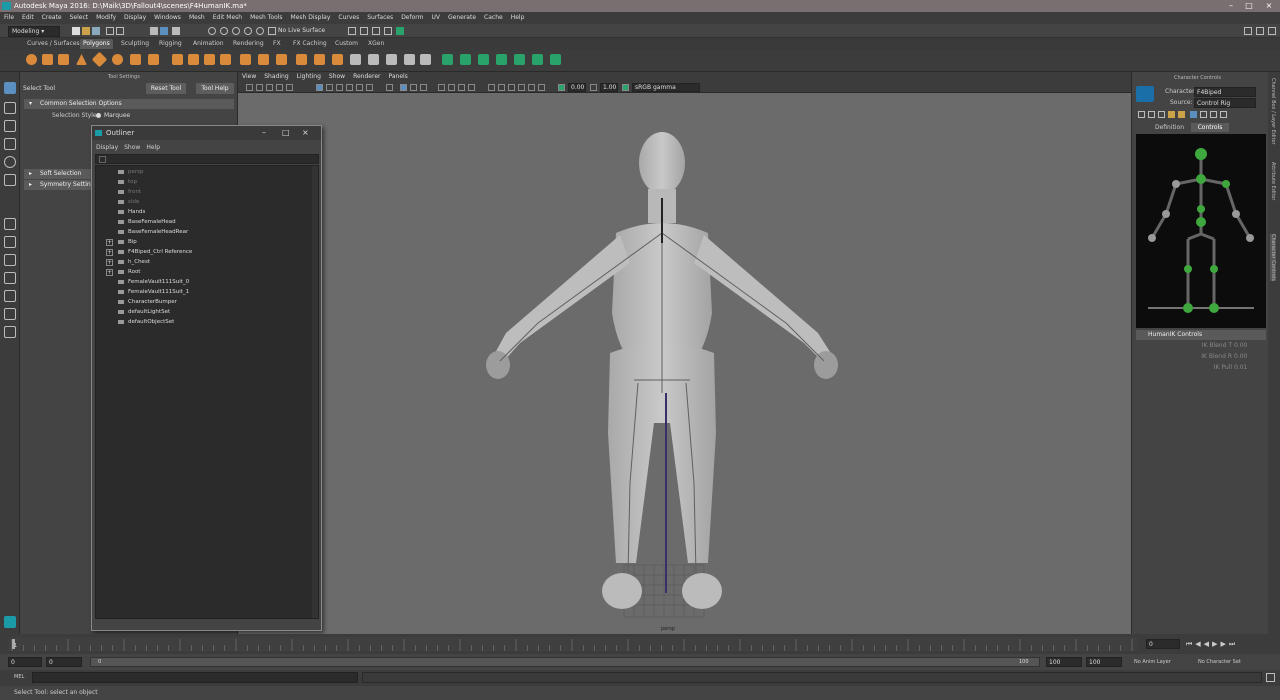 Image resolution: width=1280 pixels, height=700 pixels. Describe the element at coordinates (86, 31) in the screenshot. I see `open-scene-icon` at that location.